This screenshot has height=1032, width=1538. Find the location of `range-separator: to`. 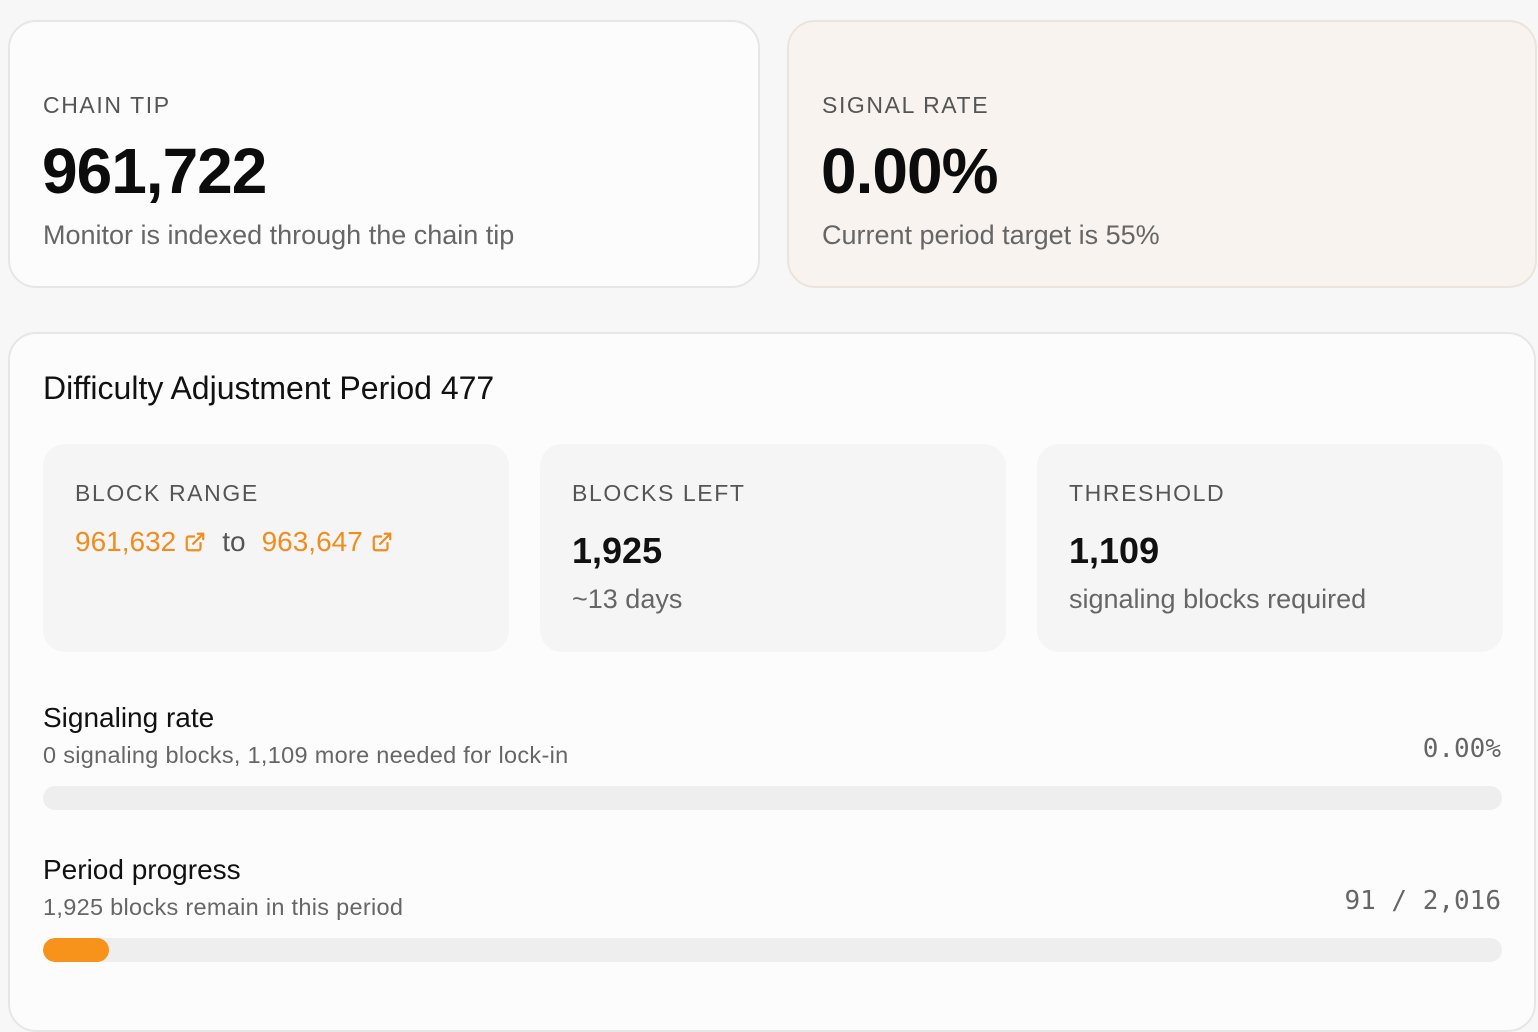

range-separator: to is located at coordinates (234, 541).